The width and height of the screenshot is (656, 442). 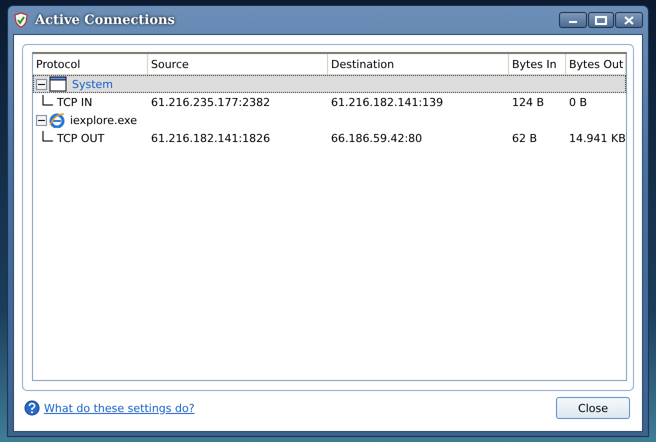 I want to click on bytes-in-cell-text: 62 B, so click(x=524, y=138).